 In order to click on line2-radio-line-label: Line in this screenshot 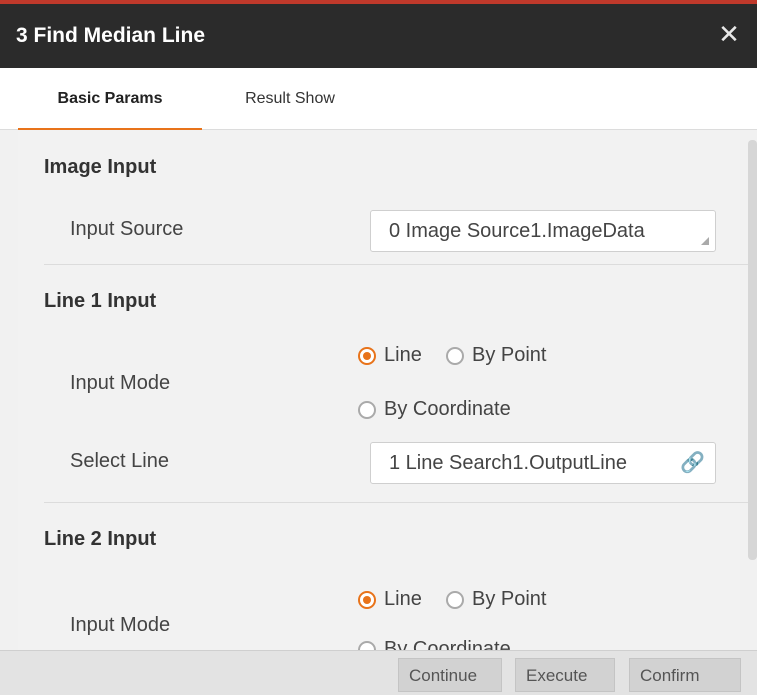, I will do `click(403, 599)`.